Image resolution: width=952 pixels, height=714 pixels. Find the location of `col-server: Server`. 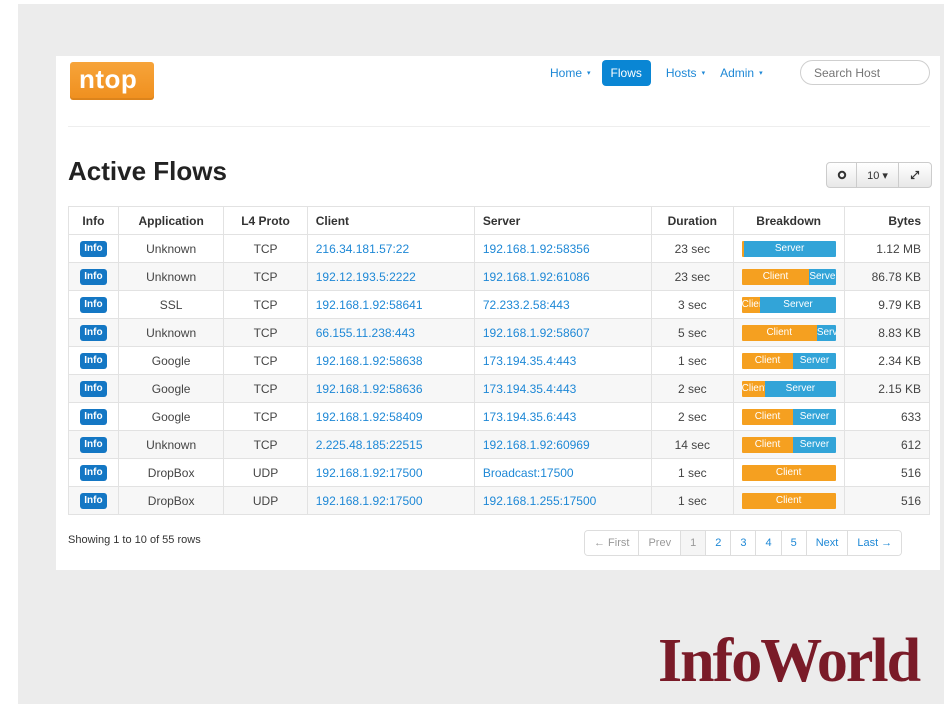

col-server: Server is located at coordinates (562, 220).